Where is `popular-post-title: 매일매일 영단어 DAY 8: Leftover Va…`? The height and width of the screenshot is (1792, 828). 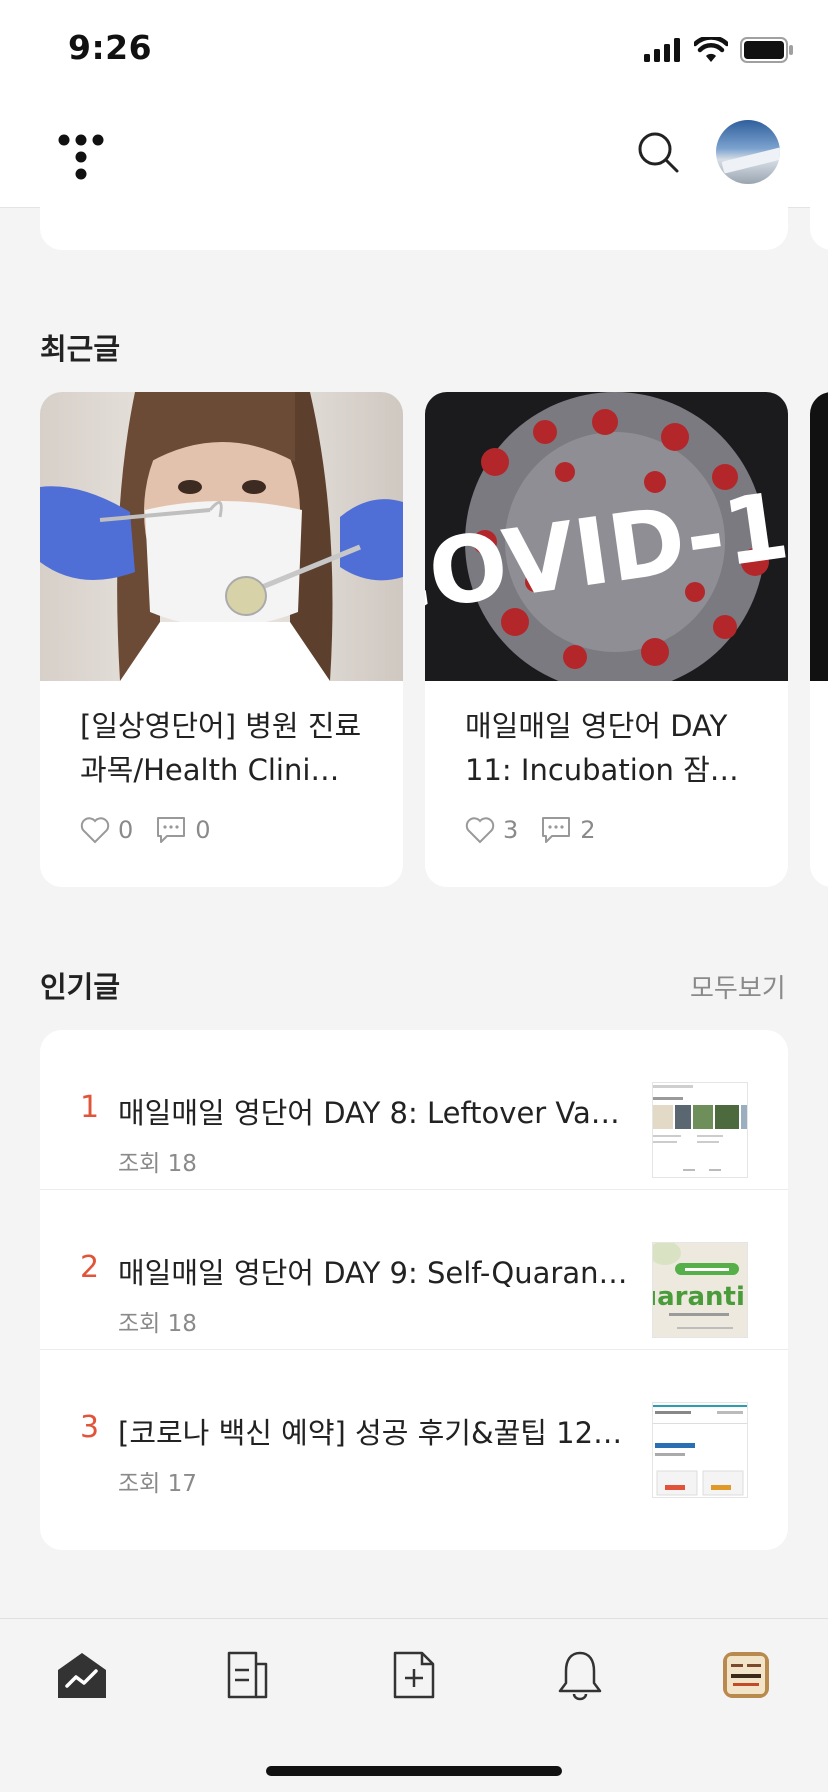
popular-post-title: 매일매일 영단어 DAY 8: Leftover Va… is located at coordinates (369, 1113).